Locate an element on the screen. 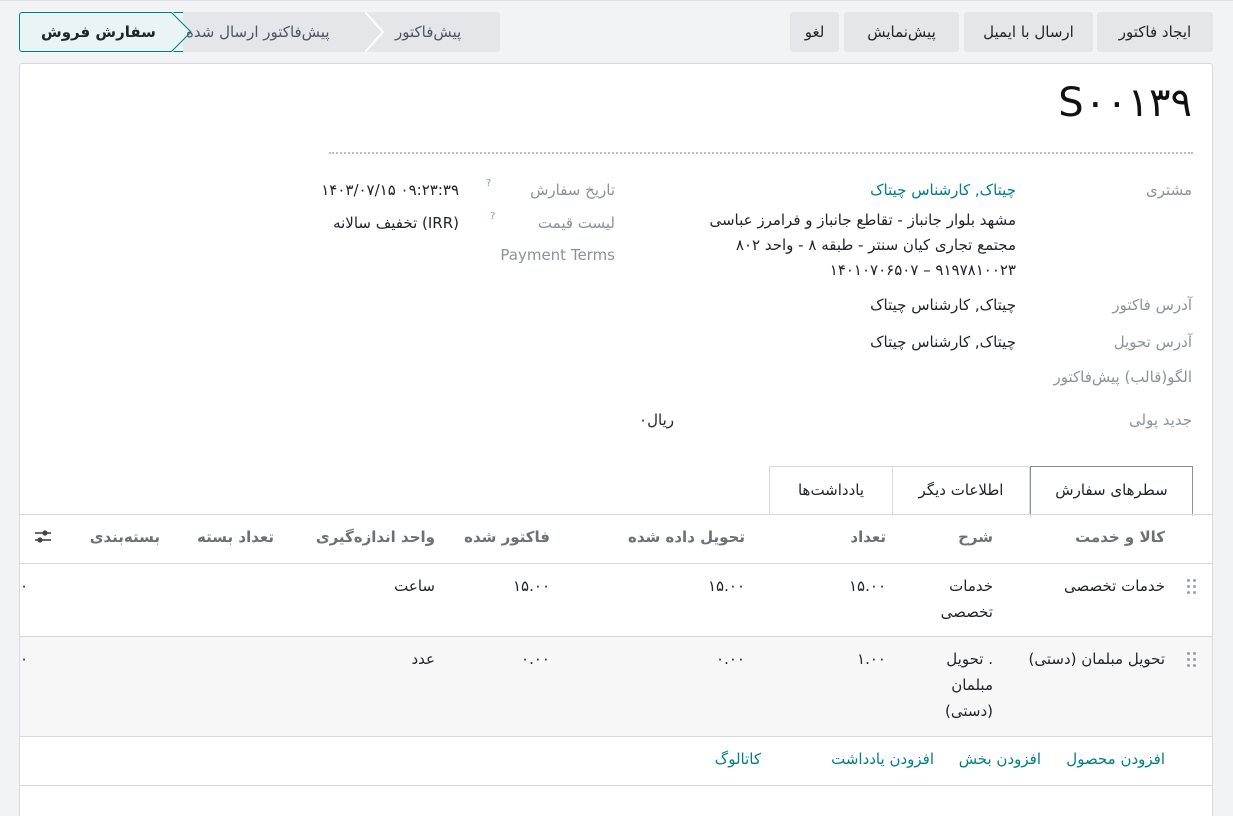 Image resolution: width=1233 pixels, height=816 pixels. column-header-delivered: تحویل داده شده is located at coordinates (686, 537).